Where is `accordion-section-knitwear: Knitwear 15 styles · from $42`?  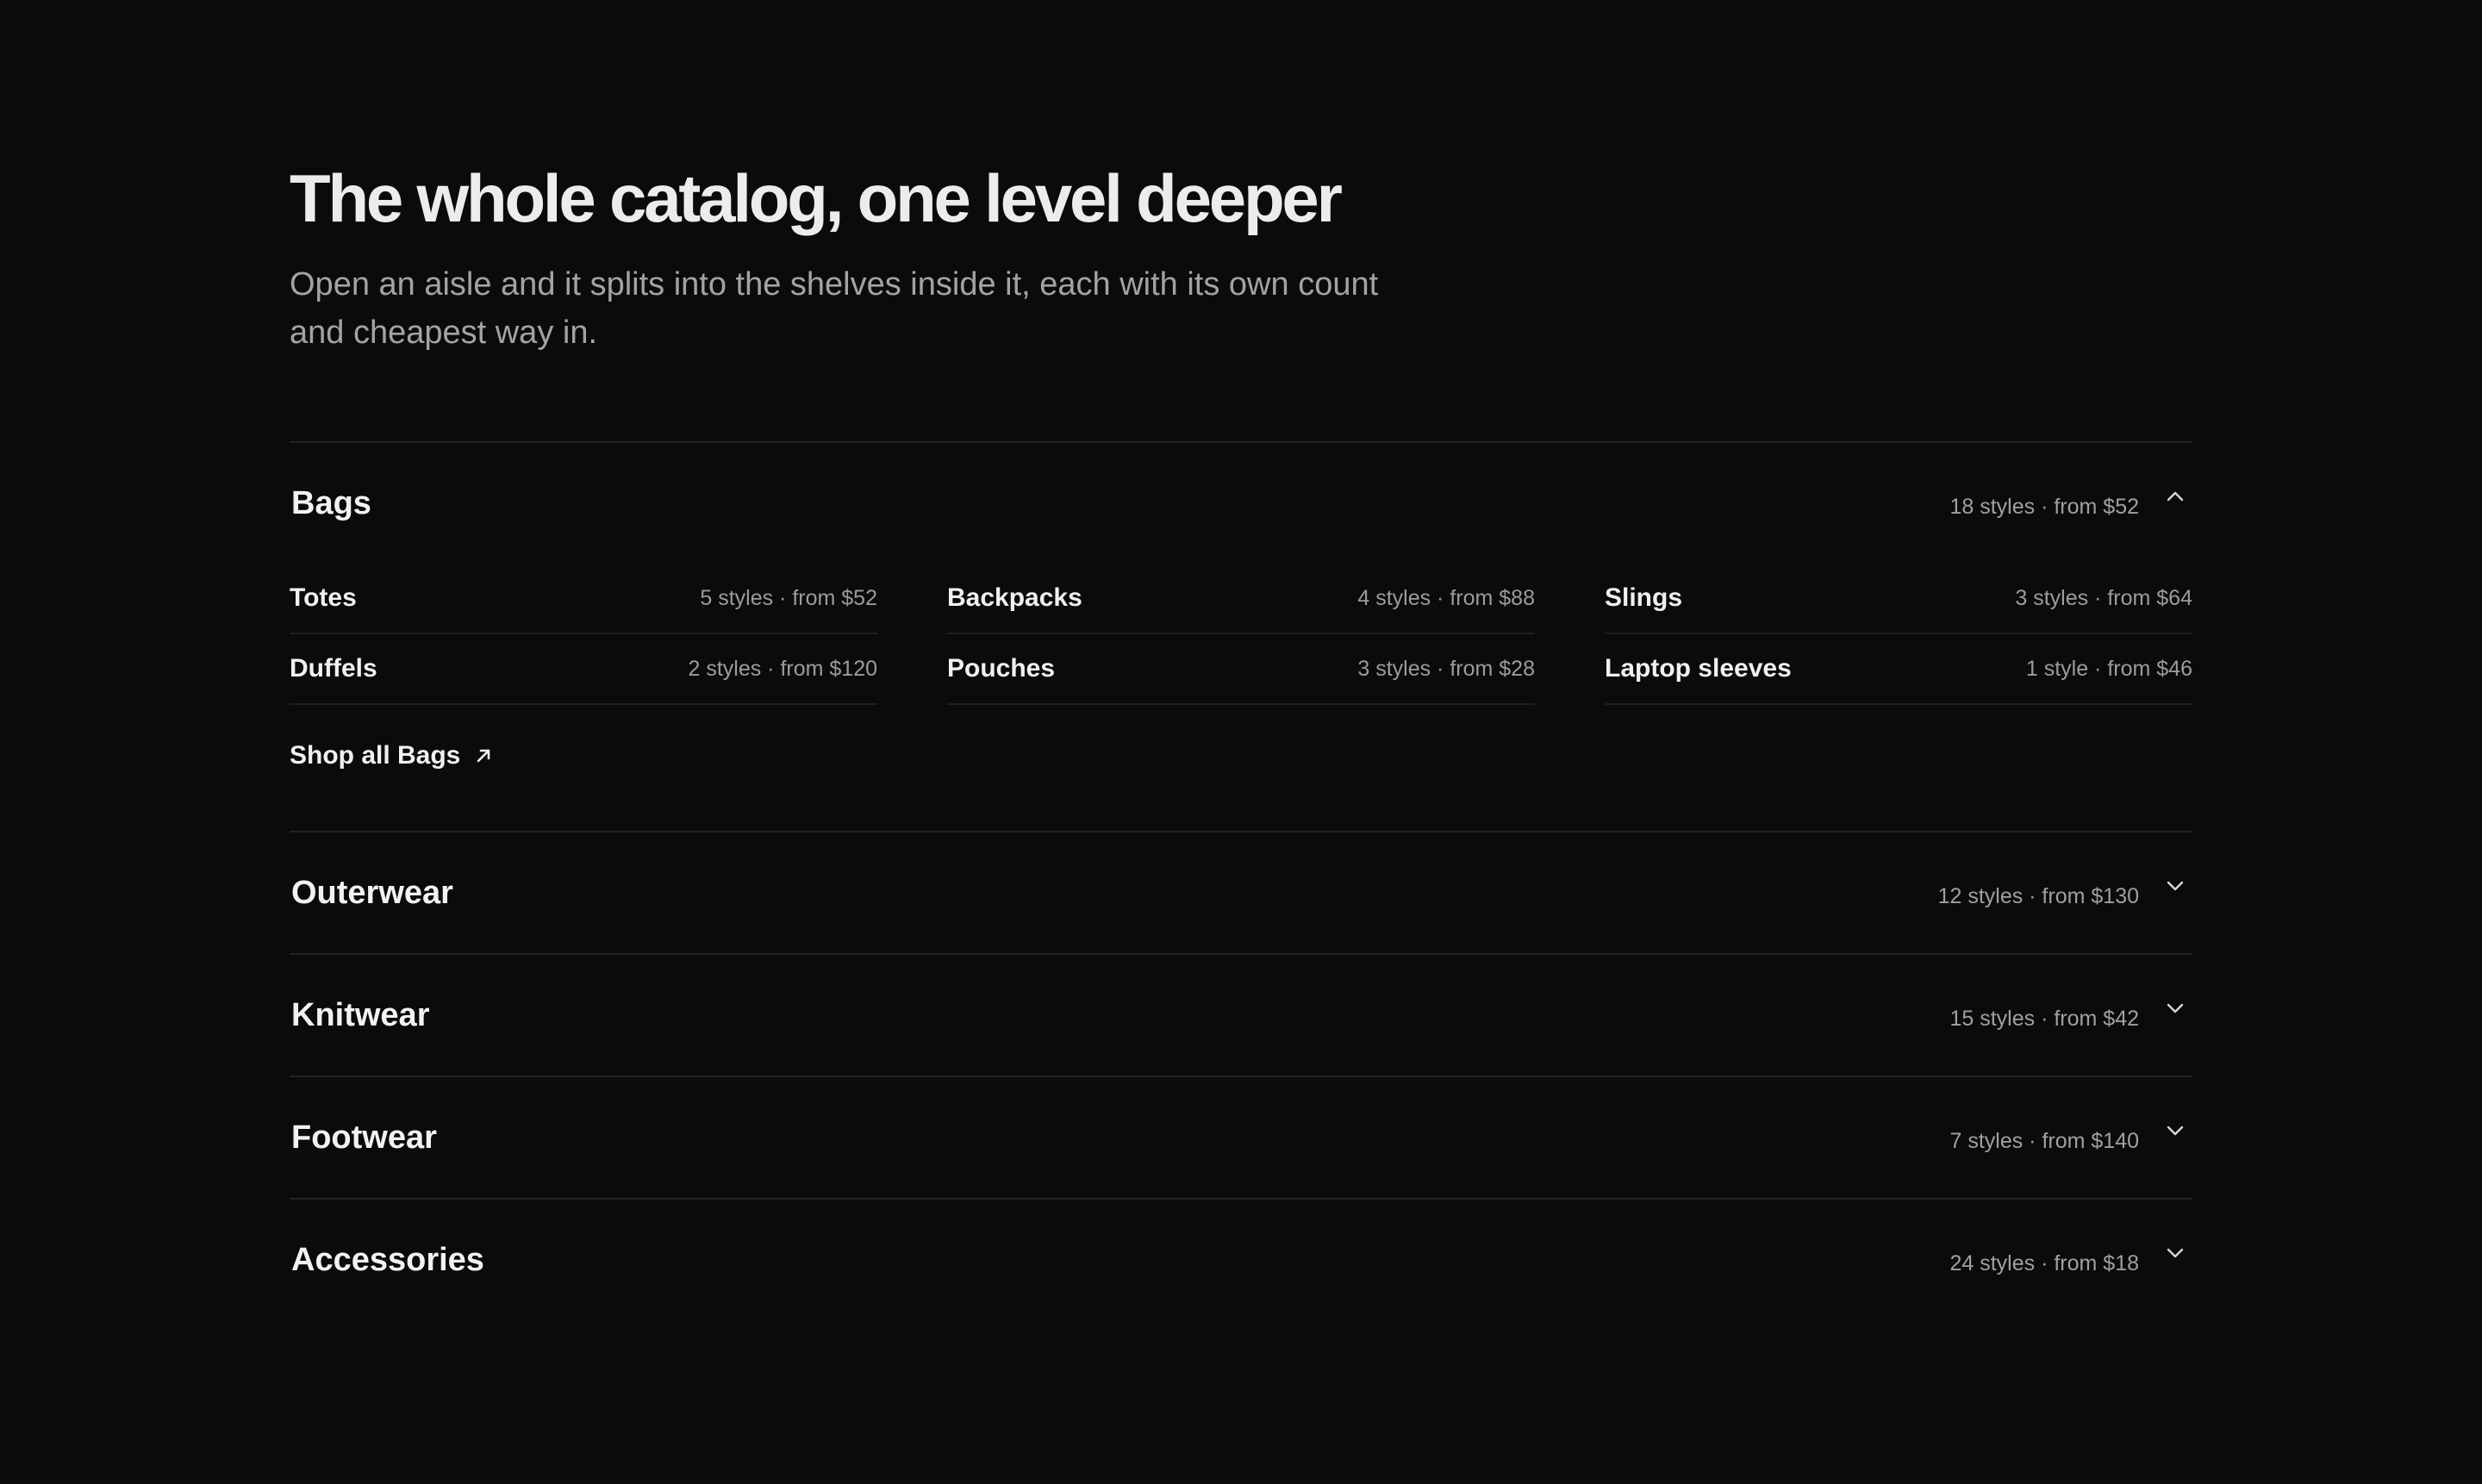
accordion-section-knitwear: Knitwear 15 styles · from $42 is located at coordinates (1241, 1015).